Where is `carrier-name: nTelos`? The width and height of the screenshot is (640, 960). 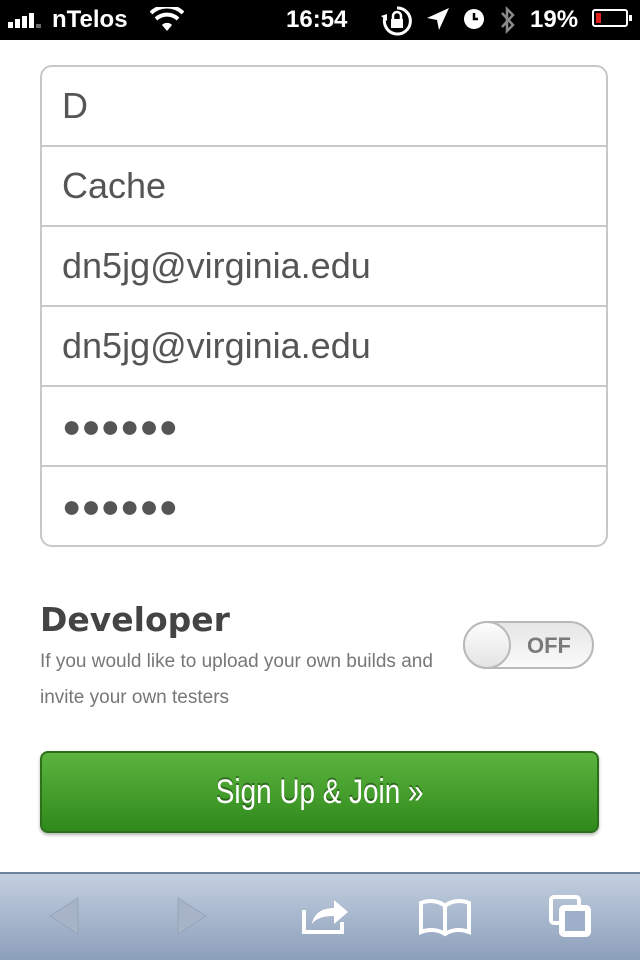 carrier-name: nTelos is located at coordinates (90, 19).